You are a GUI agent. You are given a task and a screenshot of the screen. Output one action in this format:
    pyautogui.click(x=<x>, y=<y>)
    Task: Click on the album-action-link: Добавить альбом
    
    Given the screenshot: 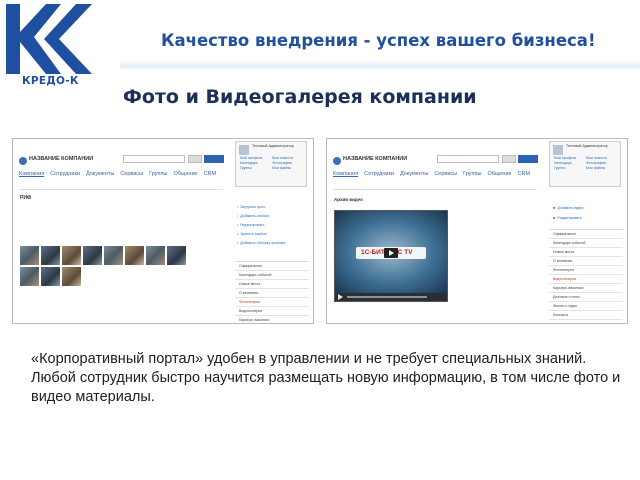 What is the action you would take?
    pyautogui.click(x=271, y=216)
    